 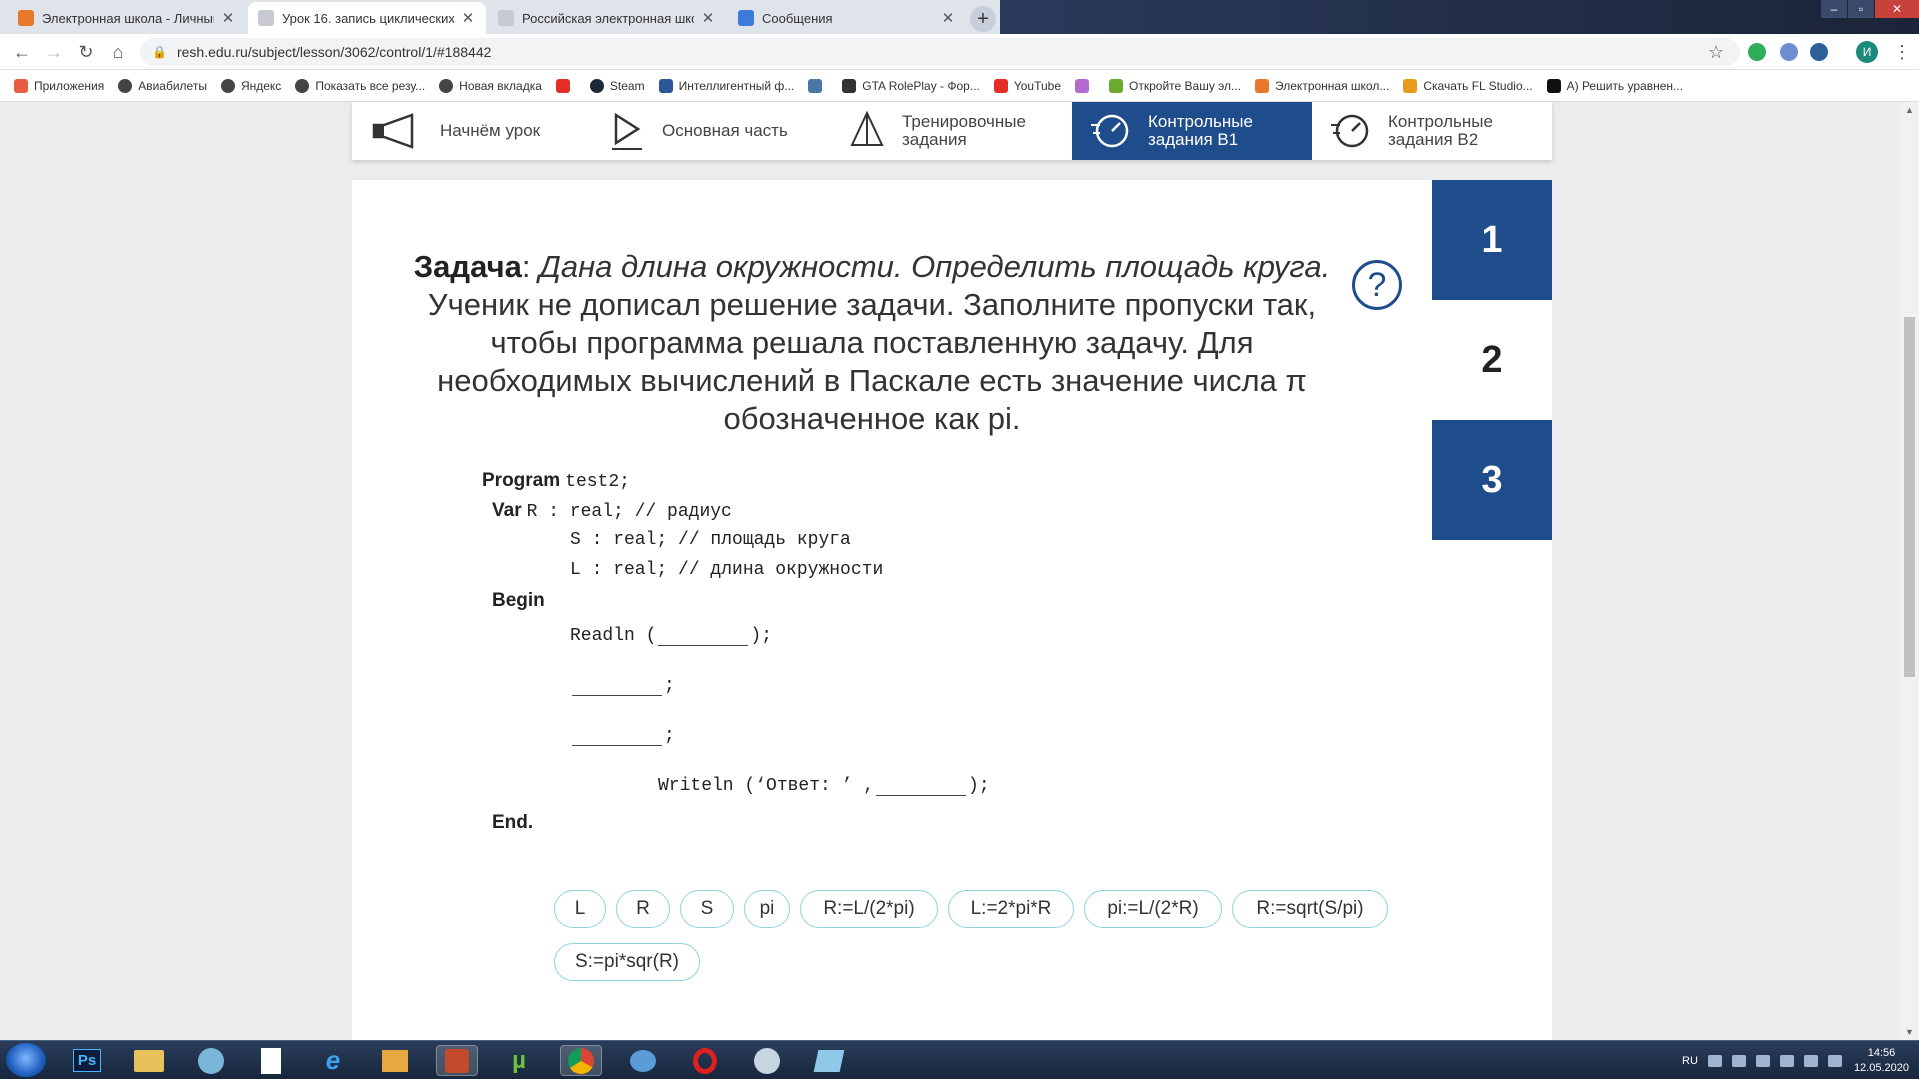 What do you see at coordinates (1192, 131) in the screenshot?
I see `nav-control-b1: Контрольные задания В1` at bounding box center [1192, 131].